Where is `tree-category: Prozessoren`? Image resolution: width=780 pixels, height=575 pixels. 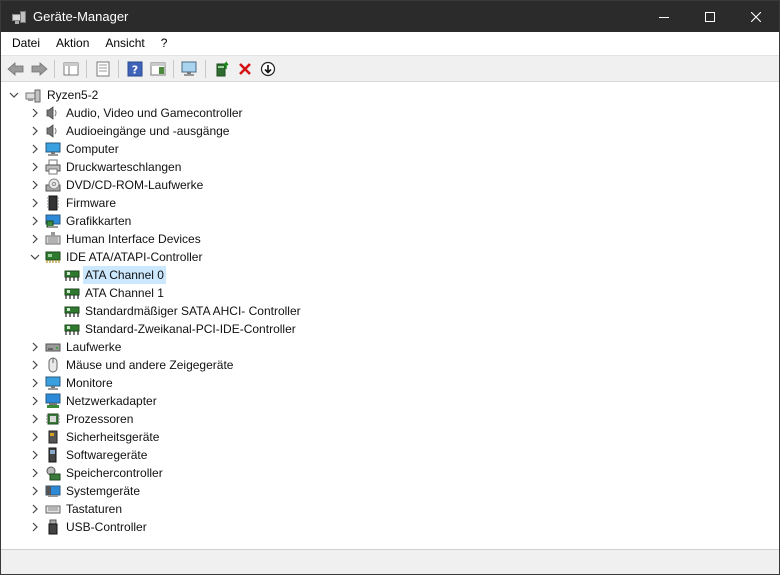 tree-category: Prozessoren is located at coordinates (390, 419).